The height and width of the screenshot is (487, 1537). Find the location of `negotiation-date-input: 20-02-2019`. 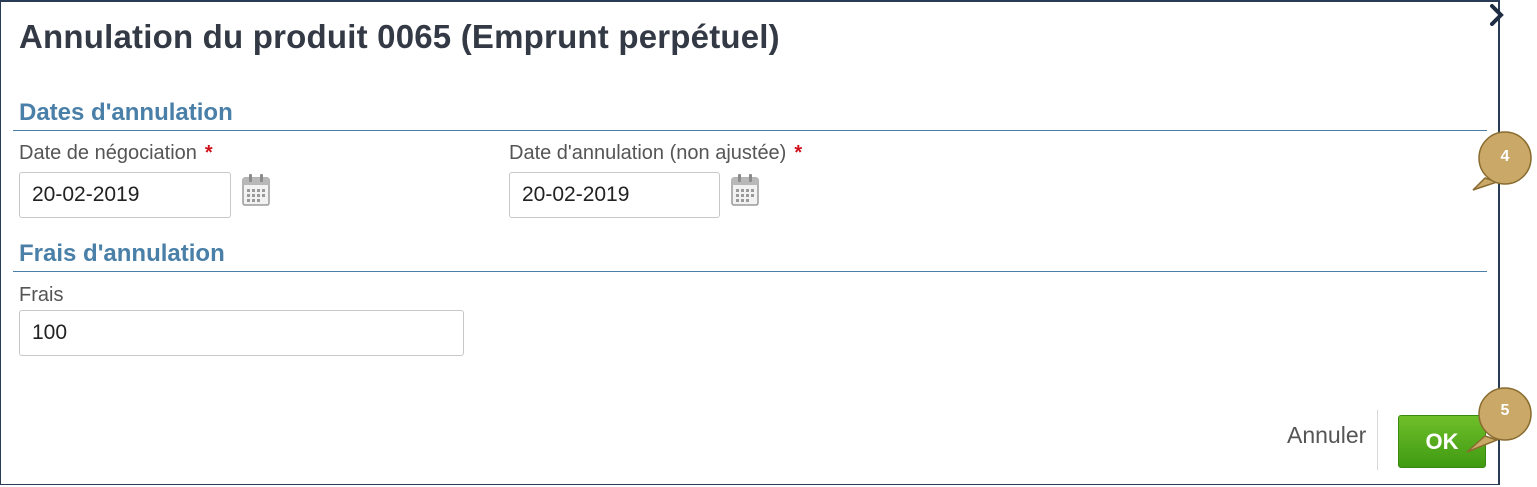

negotiation-date-input: 20-02-2019 is located at coordinates (125, 195).